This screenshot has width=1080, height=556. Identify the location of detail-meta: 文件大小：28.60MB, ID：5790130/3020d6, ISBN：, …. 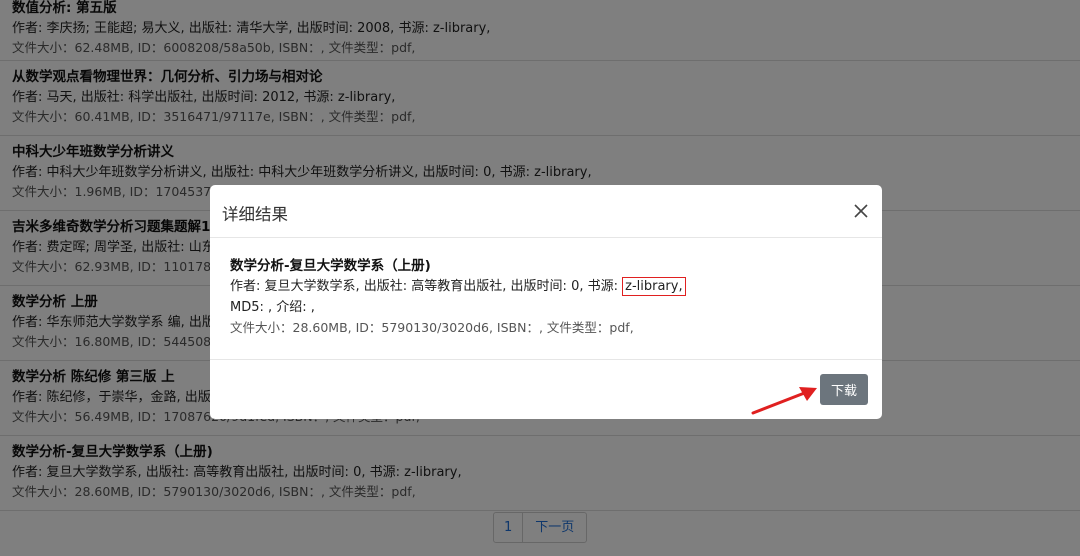
(432, 327).